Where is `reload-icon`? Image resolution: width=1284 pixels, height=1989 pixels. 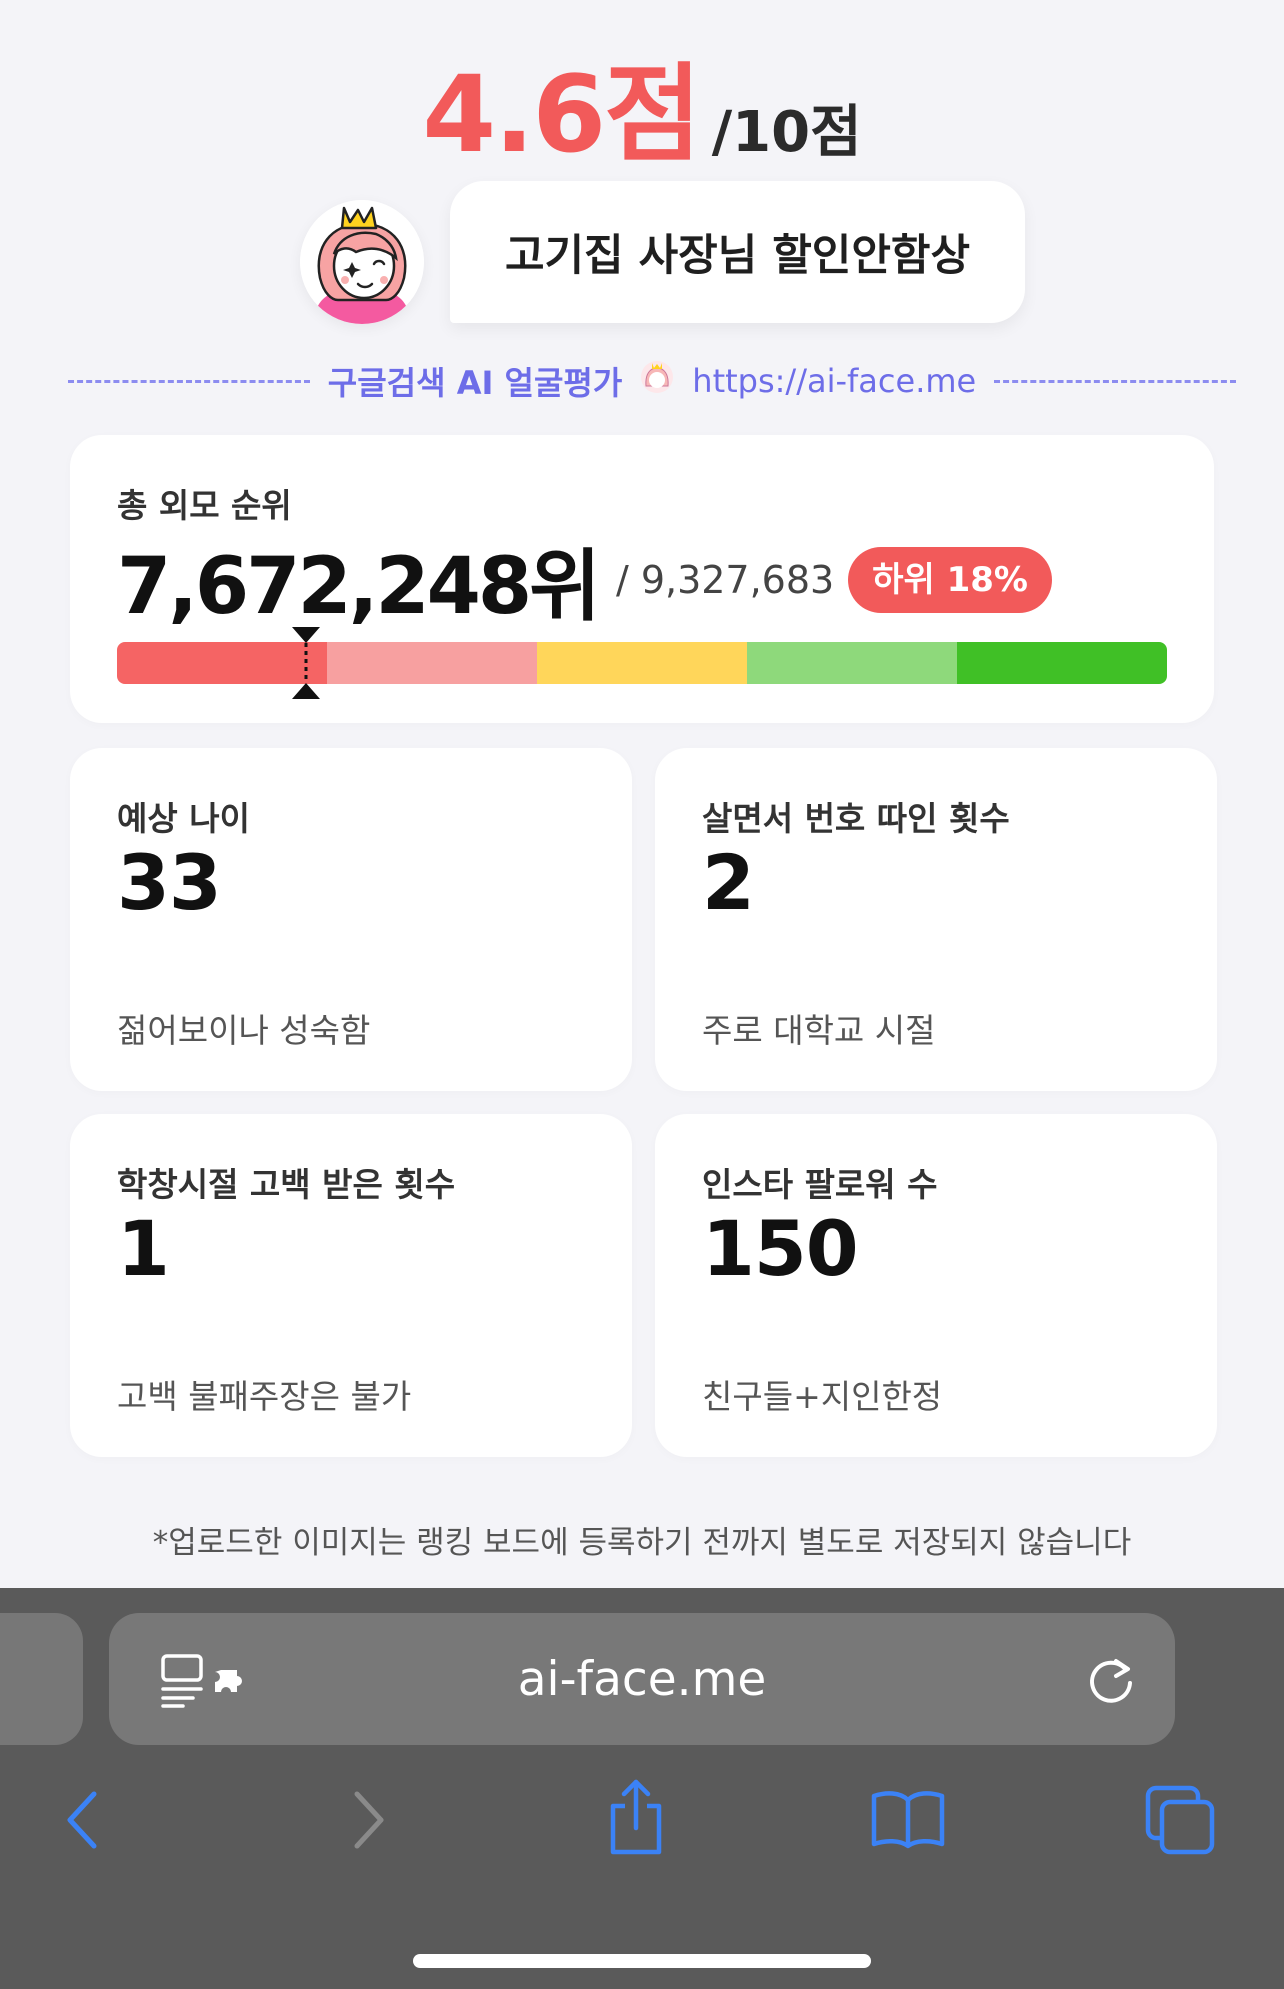
reload-icon is located at coordinates (1111, 1680).